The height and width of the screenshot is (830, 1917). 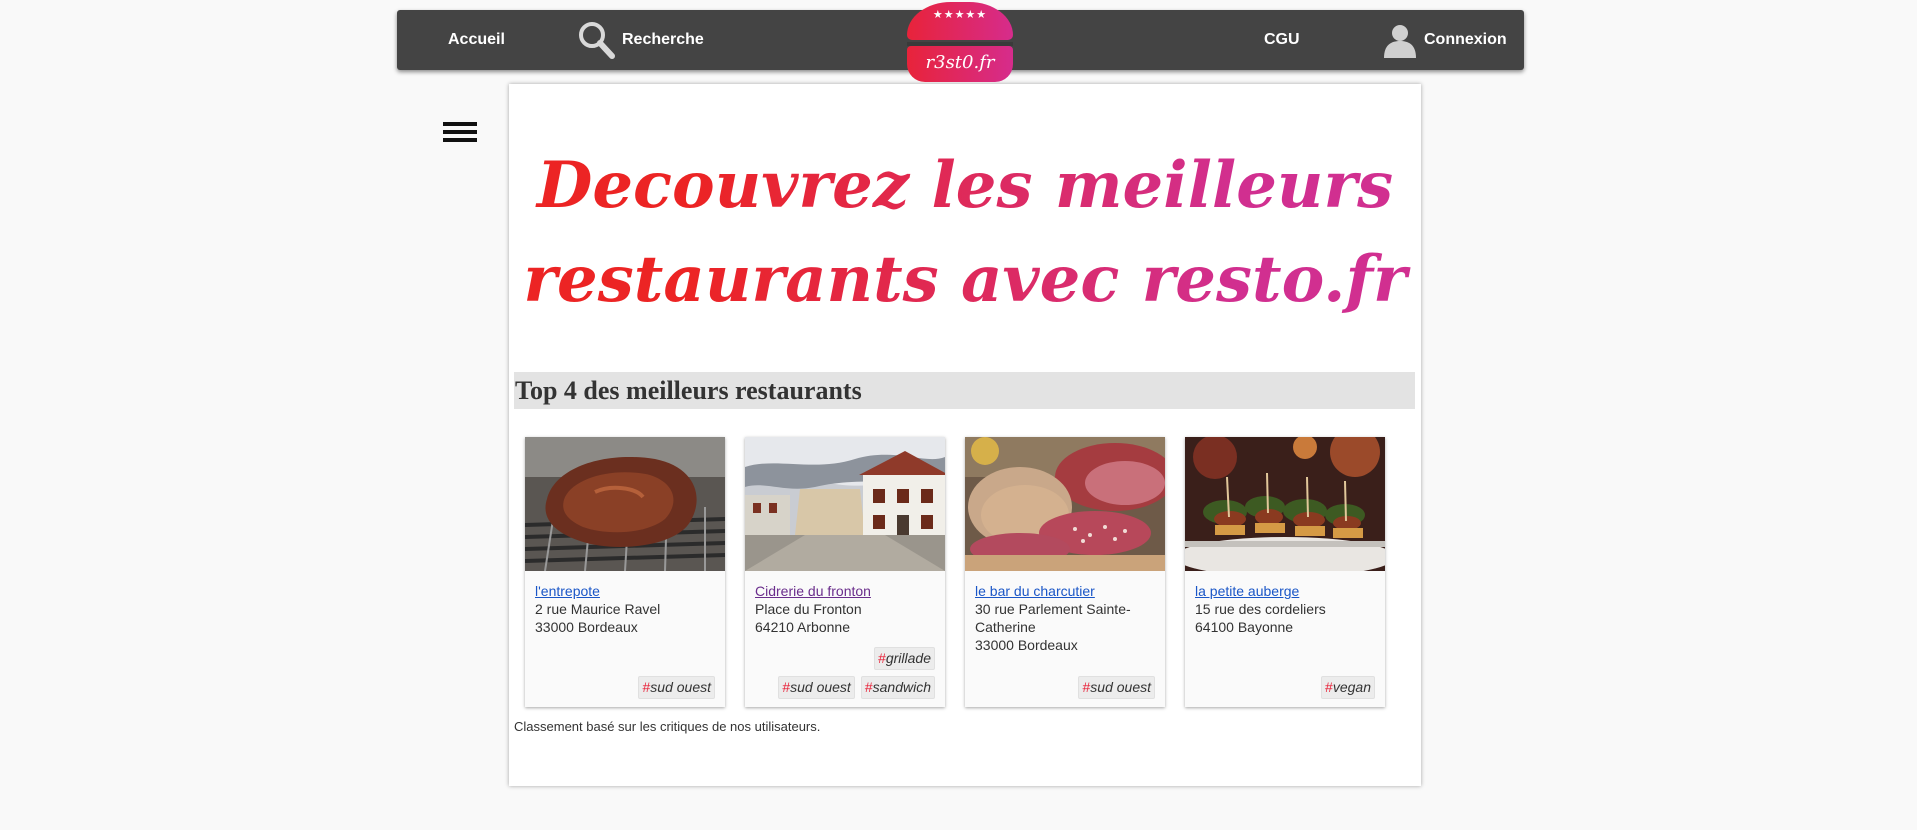 I want to click on restaurant-address-line: Place du Fronton, so click(x=808, y=609).